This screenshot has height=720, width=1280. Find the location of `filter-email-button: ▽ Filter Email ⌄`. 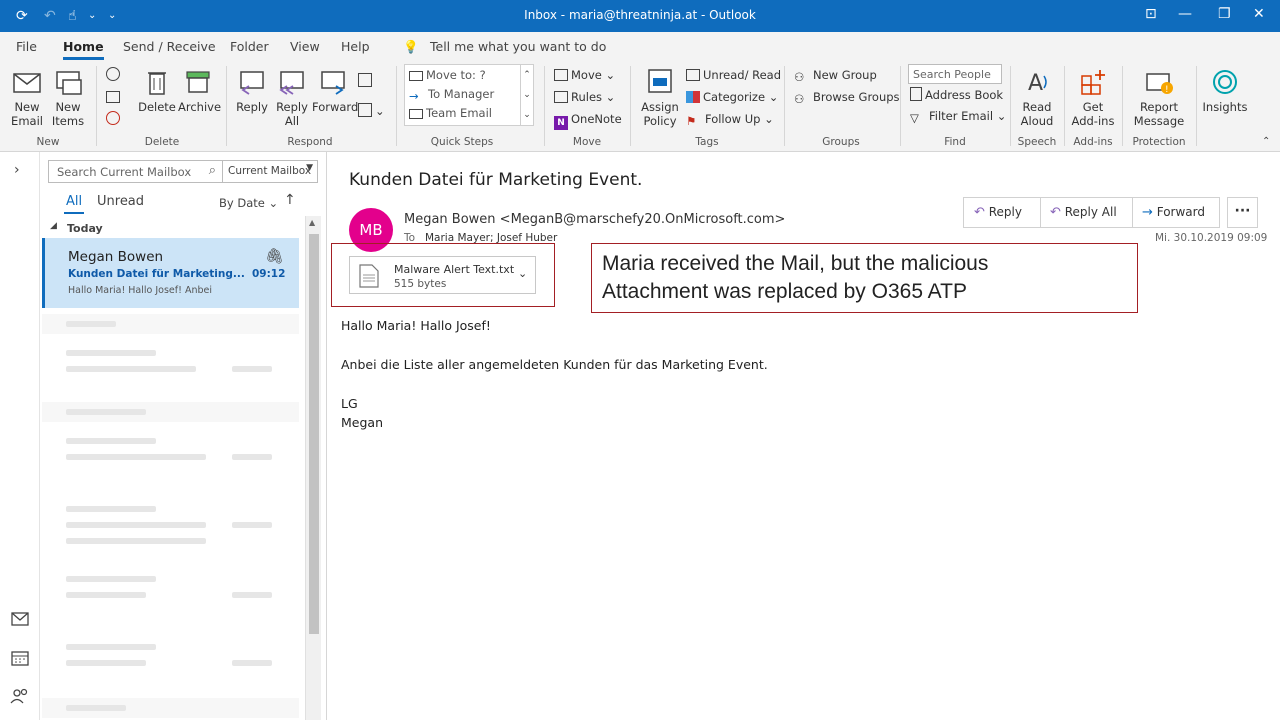

filter-email-button: ▽ Filter Email ⌄ is located at coordinates (958, 116).